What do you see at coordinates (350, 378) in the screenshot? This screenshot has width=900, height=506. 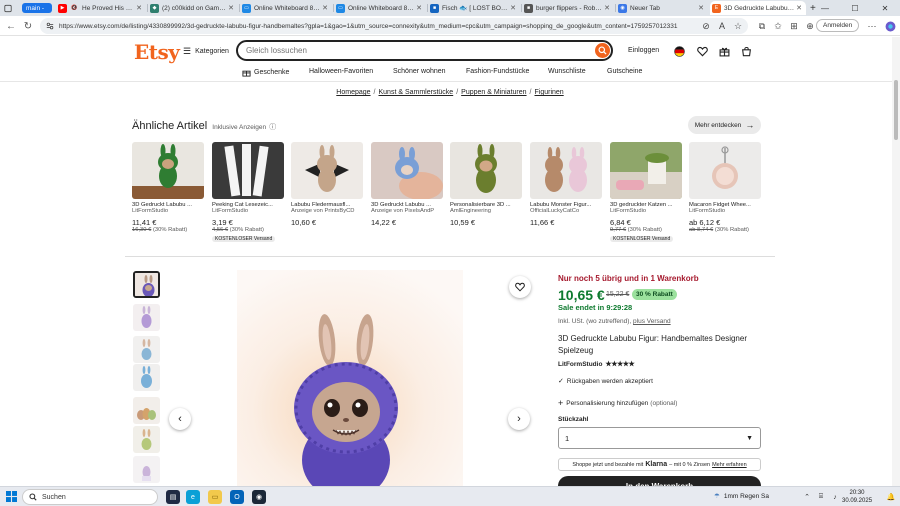 I see `main-product-image` at bounding box center [350, 378].